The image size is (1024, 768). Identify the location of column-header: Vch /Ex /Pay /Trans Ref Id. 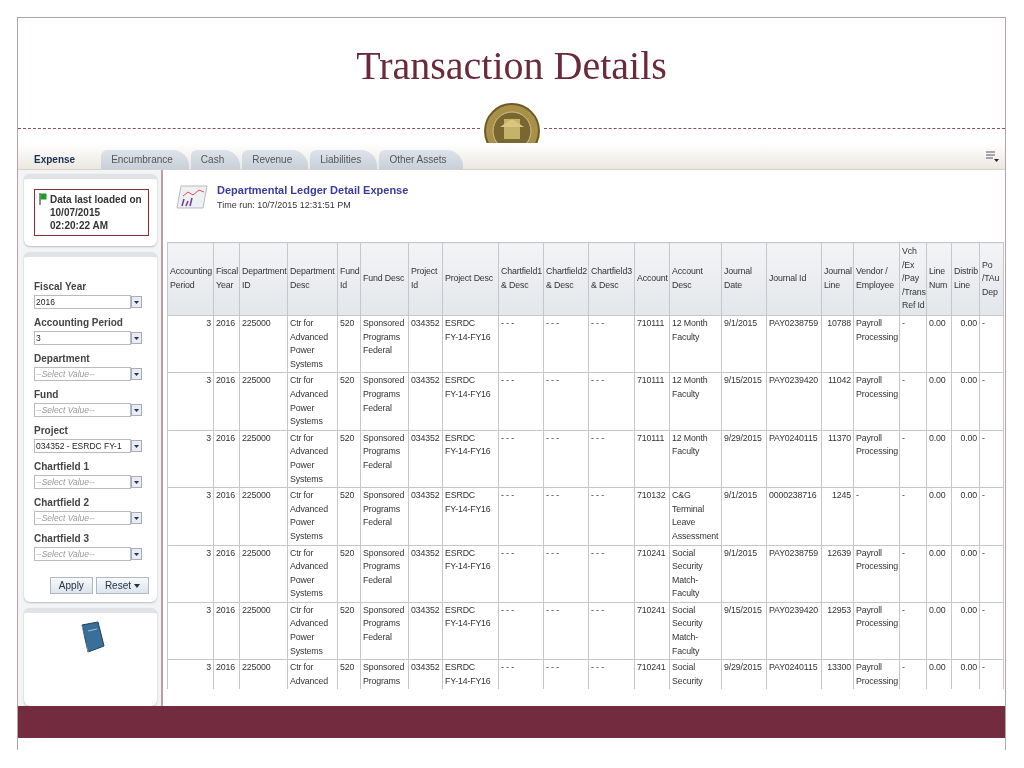
(913, 279).